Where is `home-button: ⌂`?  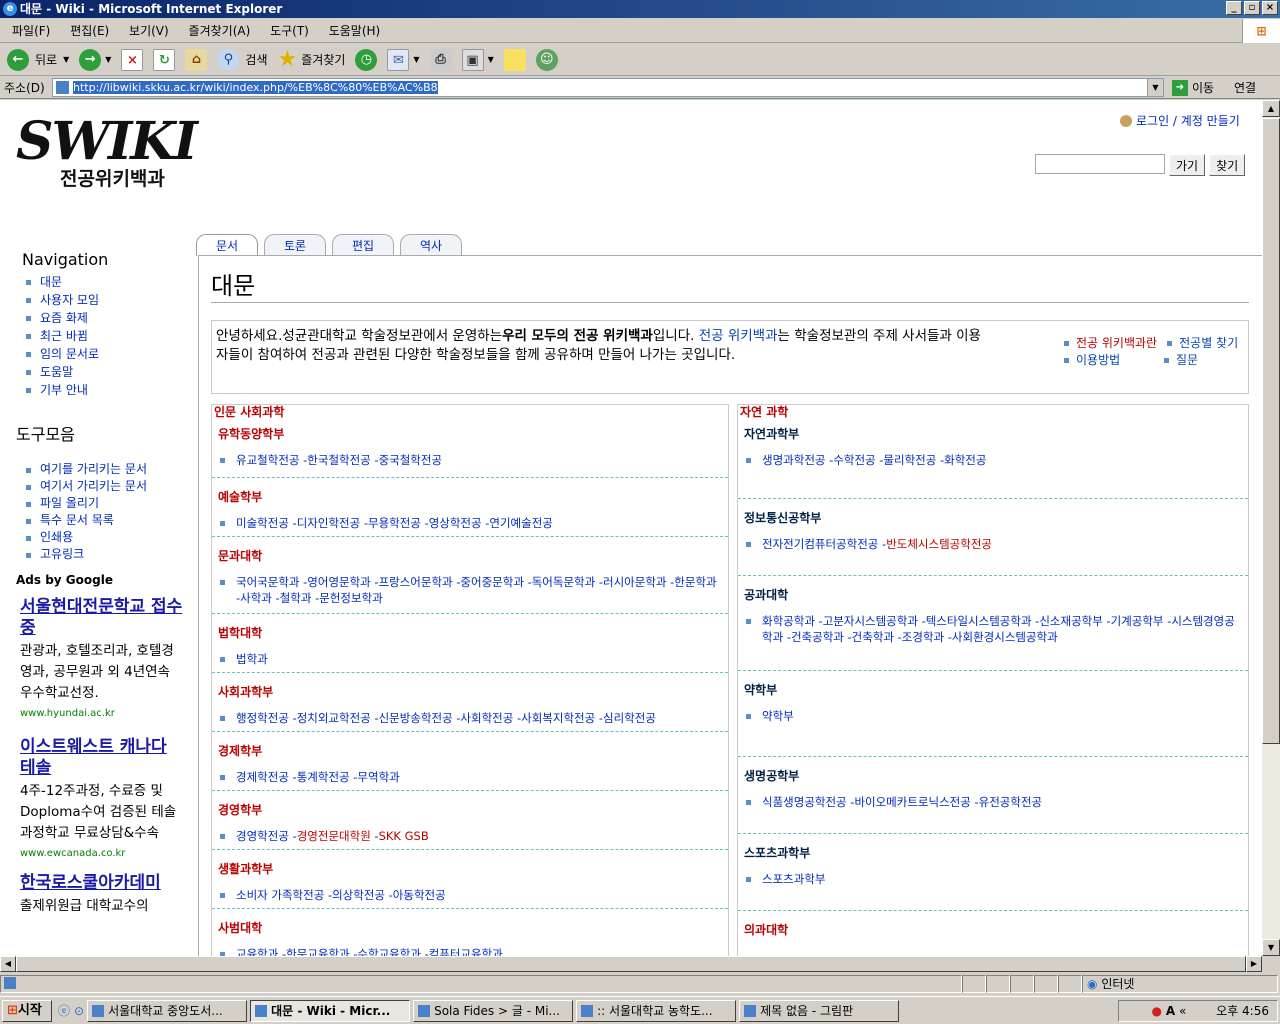
home-button: ⌂ is located at coordinates (196, 60).